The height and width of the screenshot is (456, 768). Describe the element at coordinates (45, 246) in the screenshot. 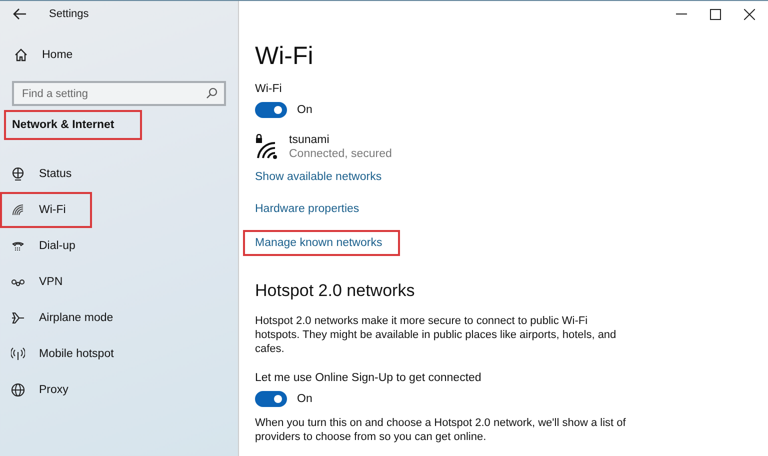

I see `sidebar-item: Dial-up` at that location.